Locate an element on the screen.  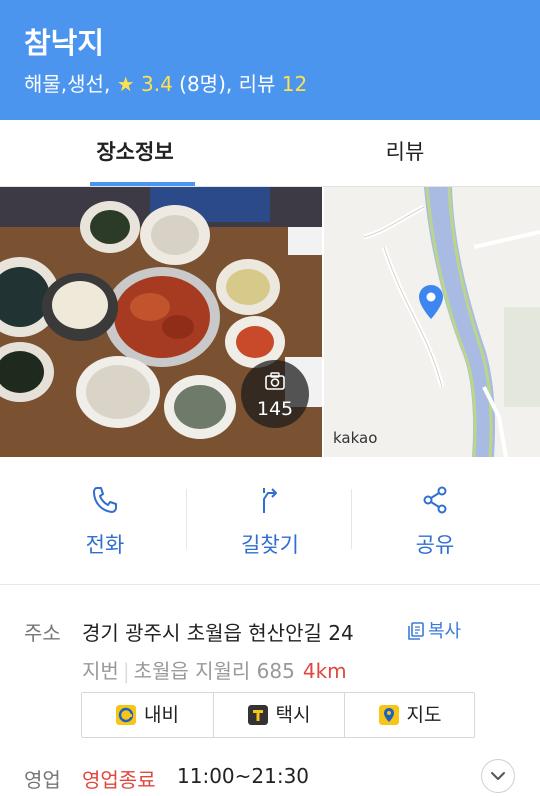
navi-button: 내비 is located at coordinates (147, 715).